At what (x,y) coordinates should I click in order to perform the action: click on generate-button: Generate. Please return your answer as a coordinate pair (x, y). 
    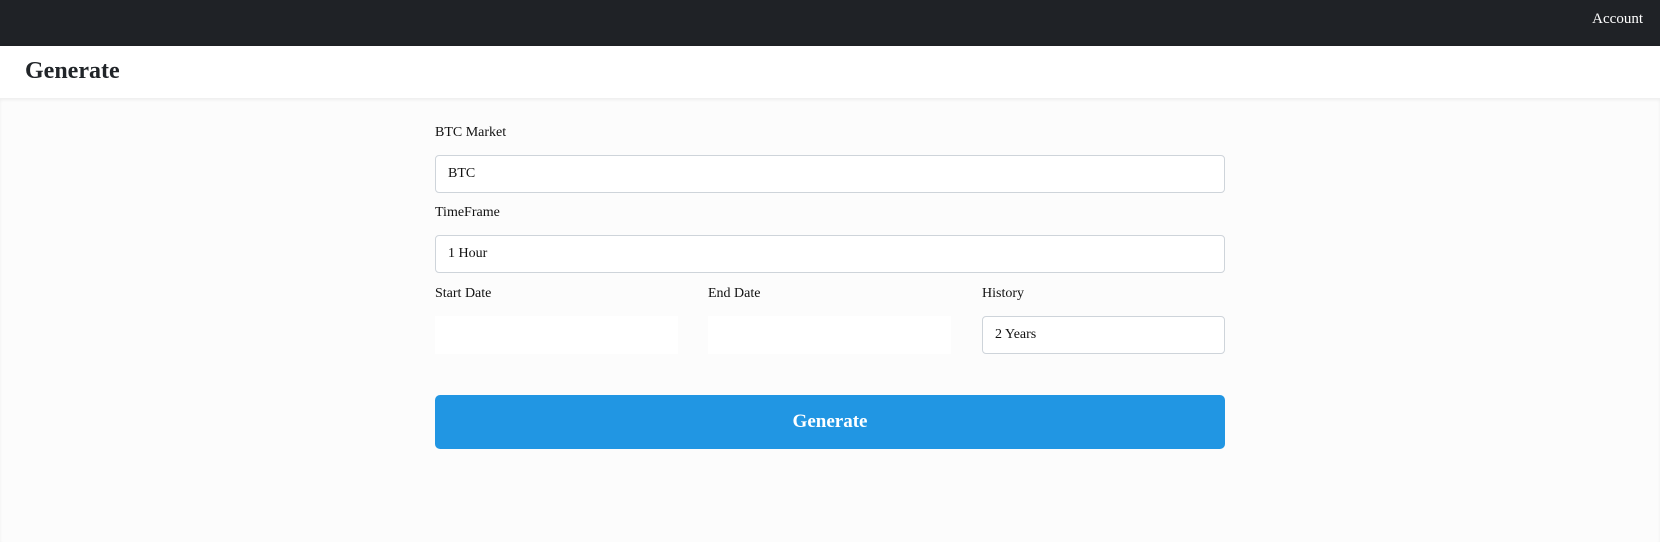
    Looking at the image, I should click on (830, 422).